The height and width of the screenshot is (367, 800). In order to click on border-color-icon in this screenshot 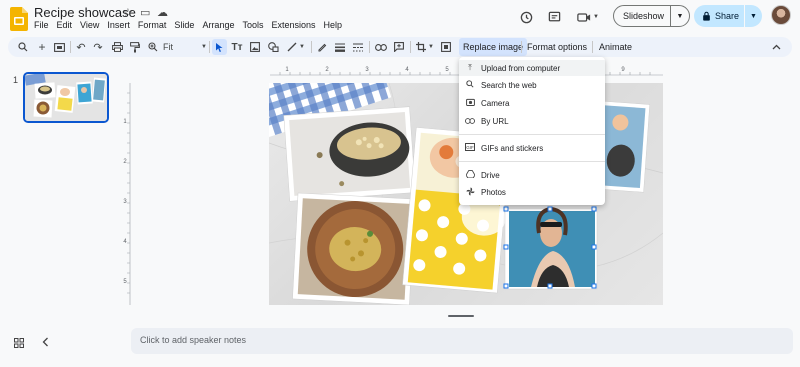, I will do `click(322, 47)`.